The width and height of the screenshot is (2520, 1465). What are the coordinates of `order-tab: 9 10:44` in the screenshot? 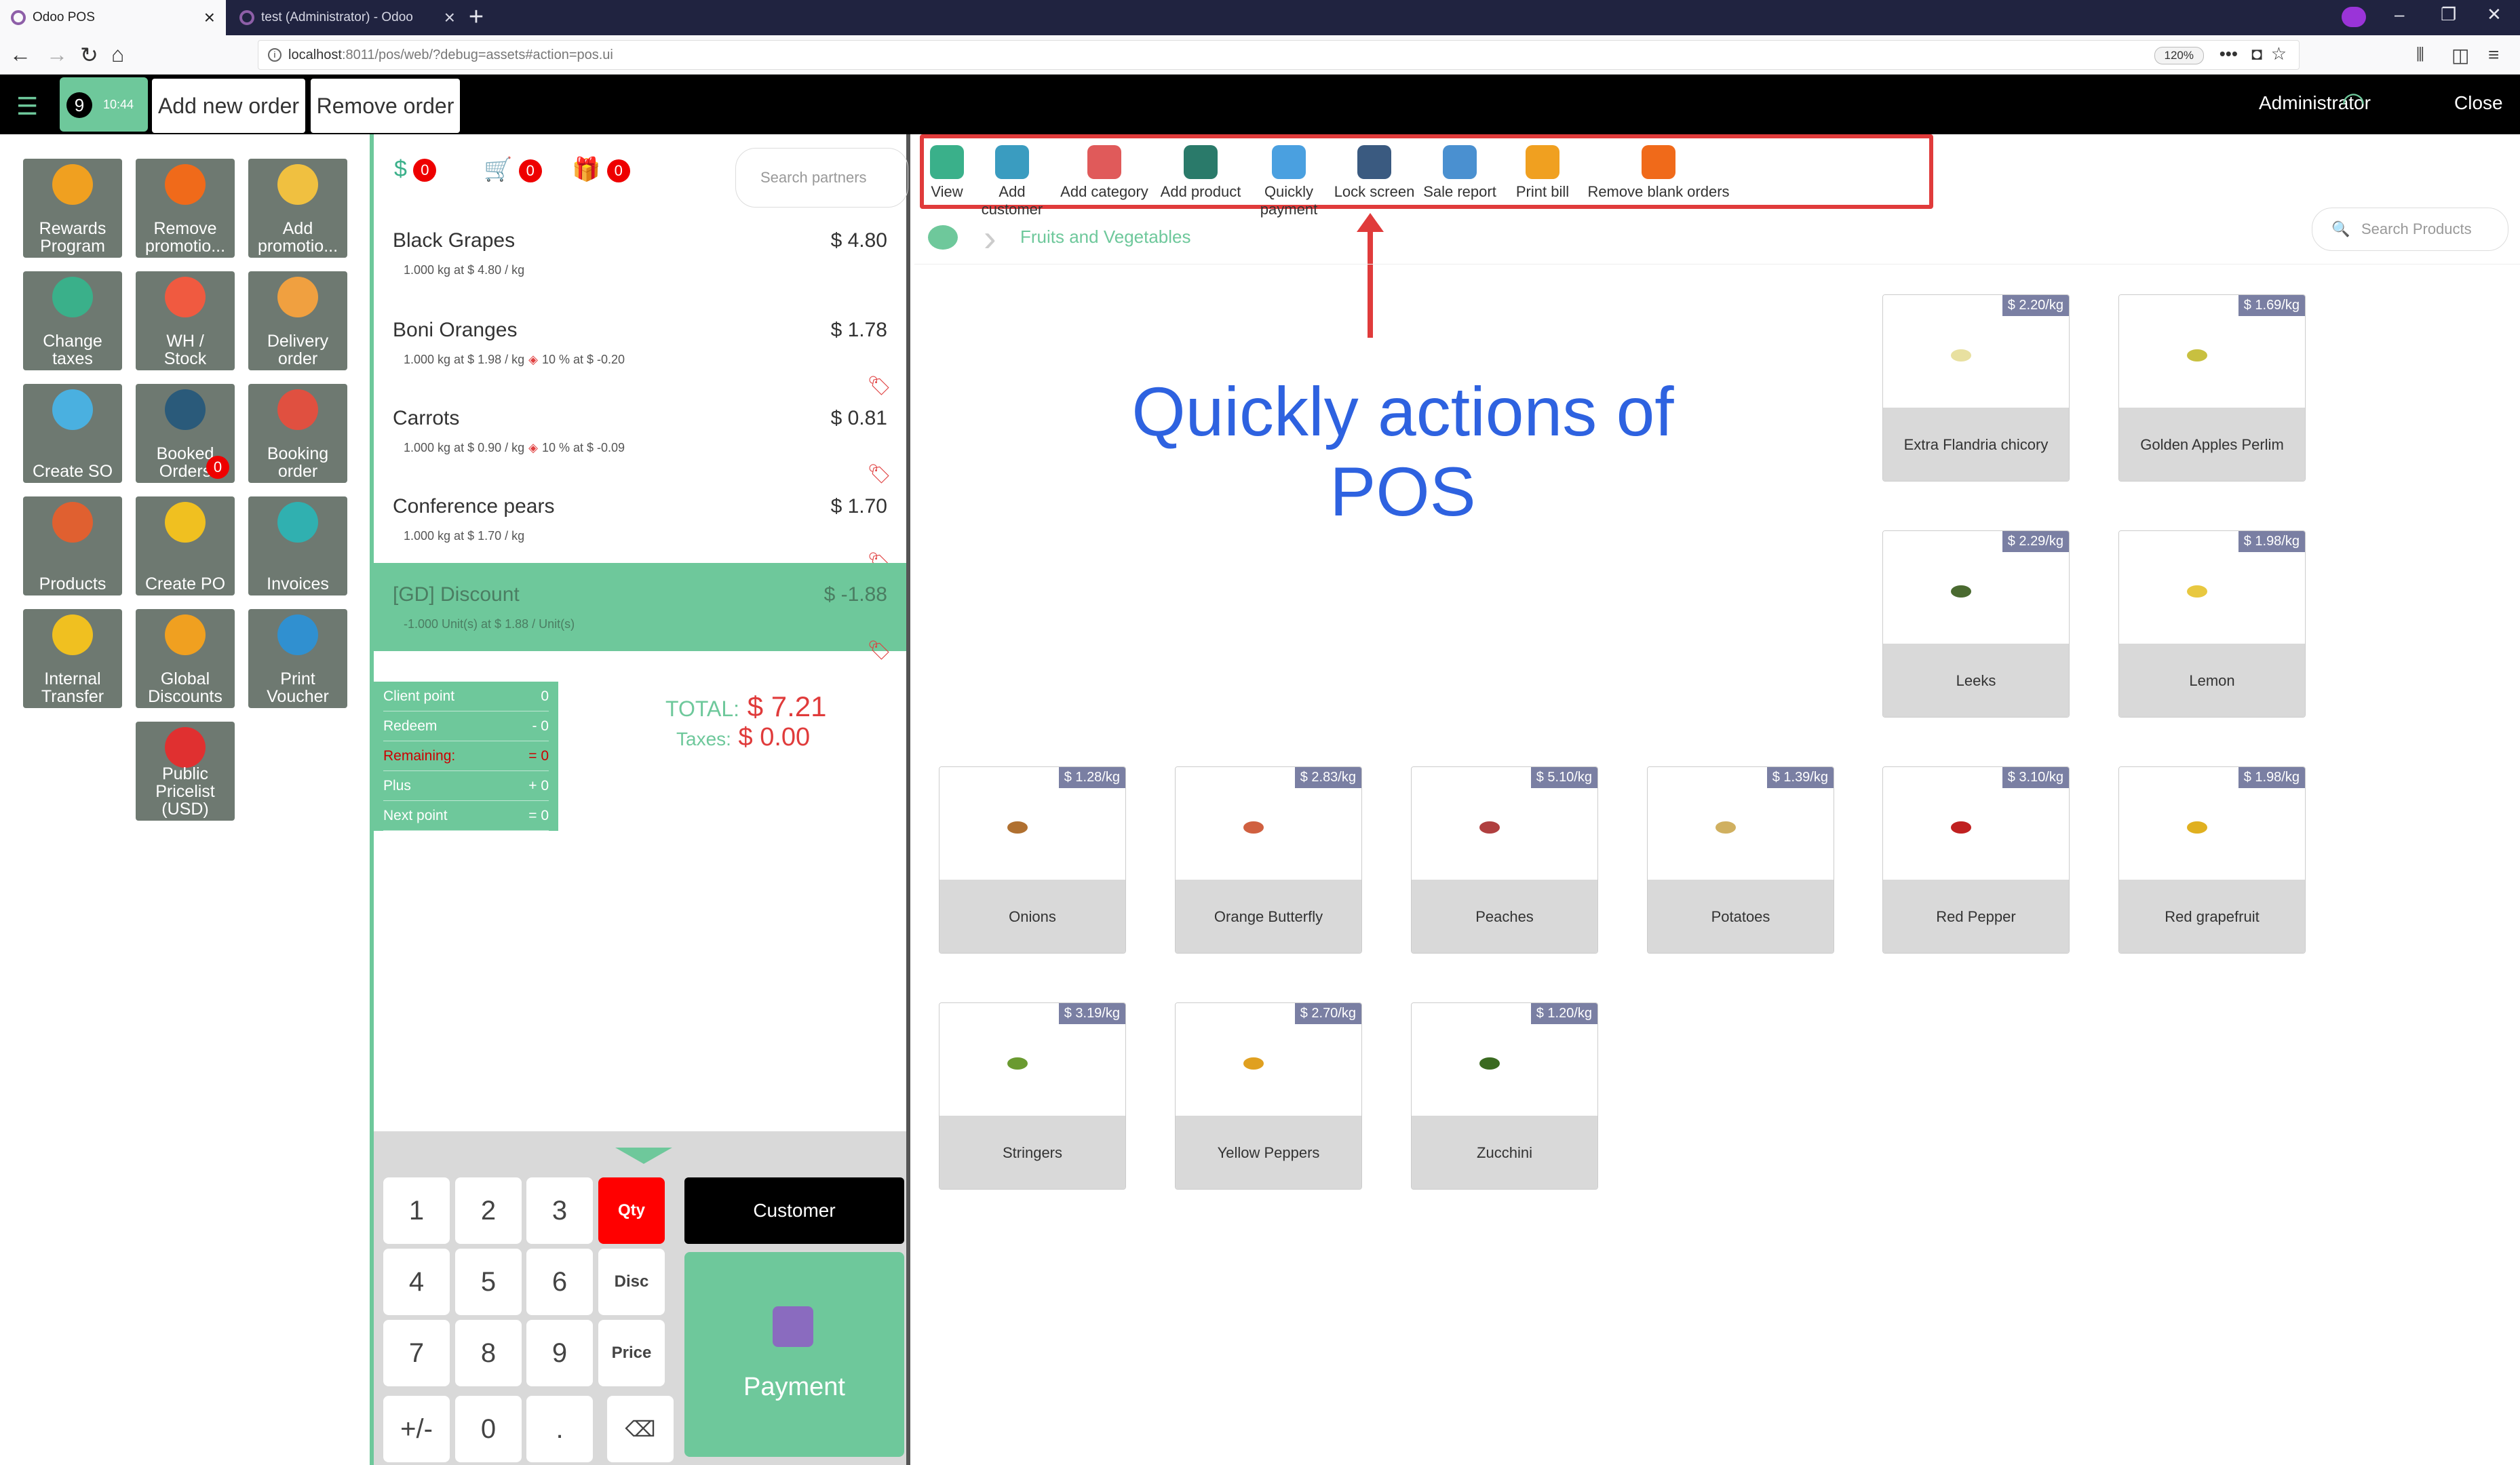 It's located at (104, 104).